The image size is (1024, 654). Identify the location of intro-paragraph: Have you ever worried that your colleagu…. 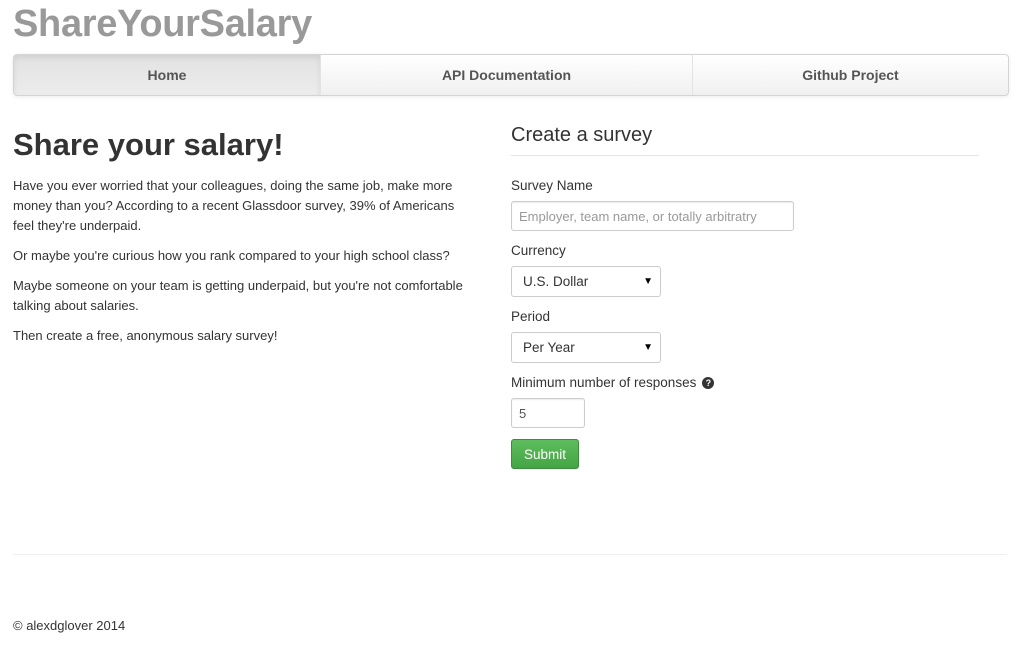
(234, 205).